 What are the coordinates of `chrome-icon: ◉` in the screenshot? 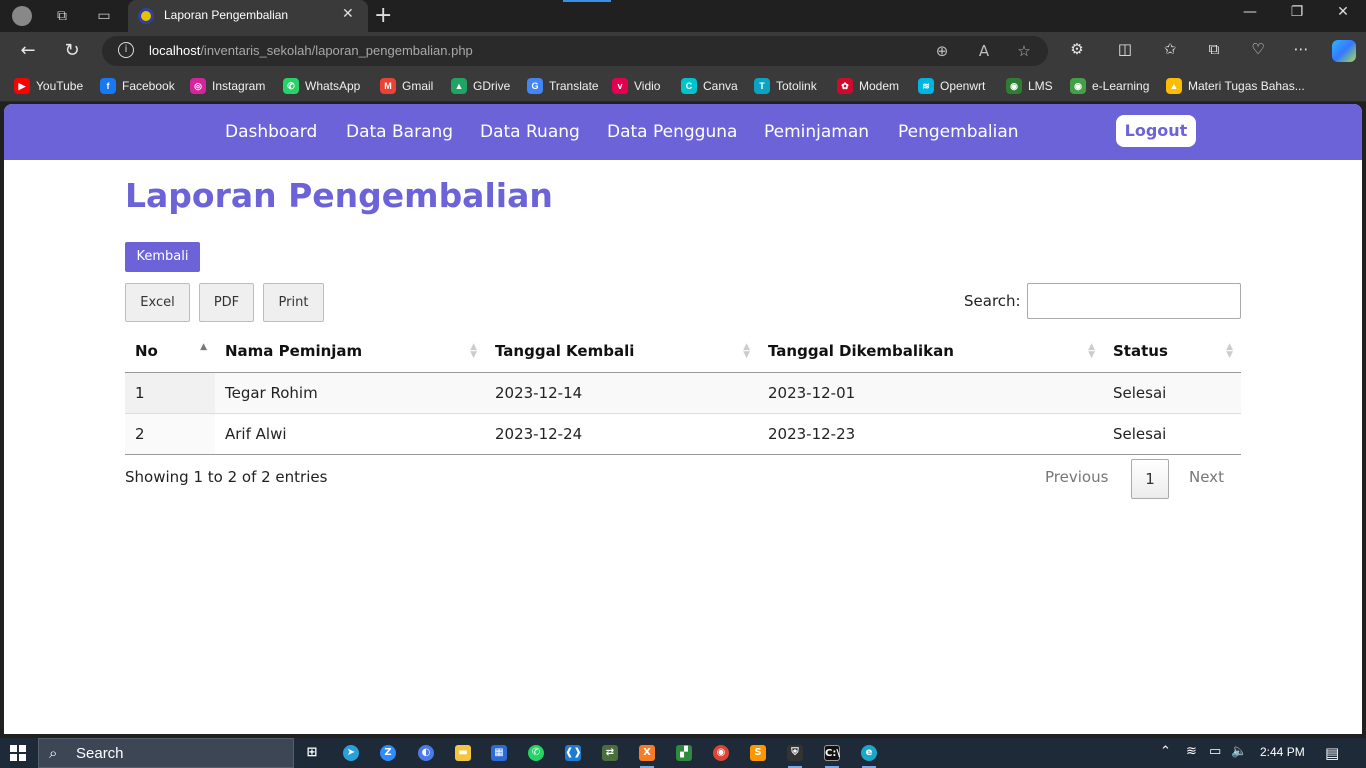 It's located at (721, 753).